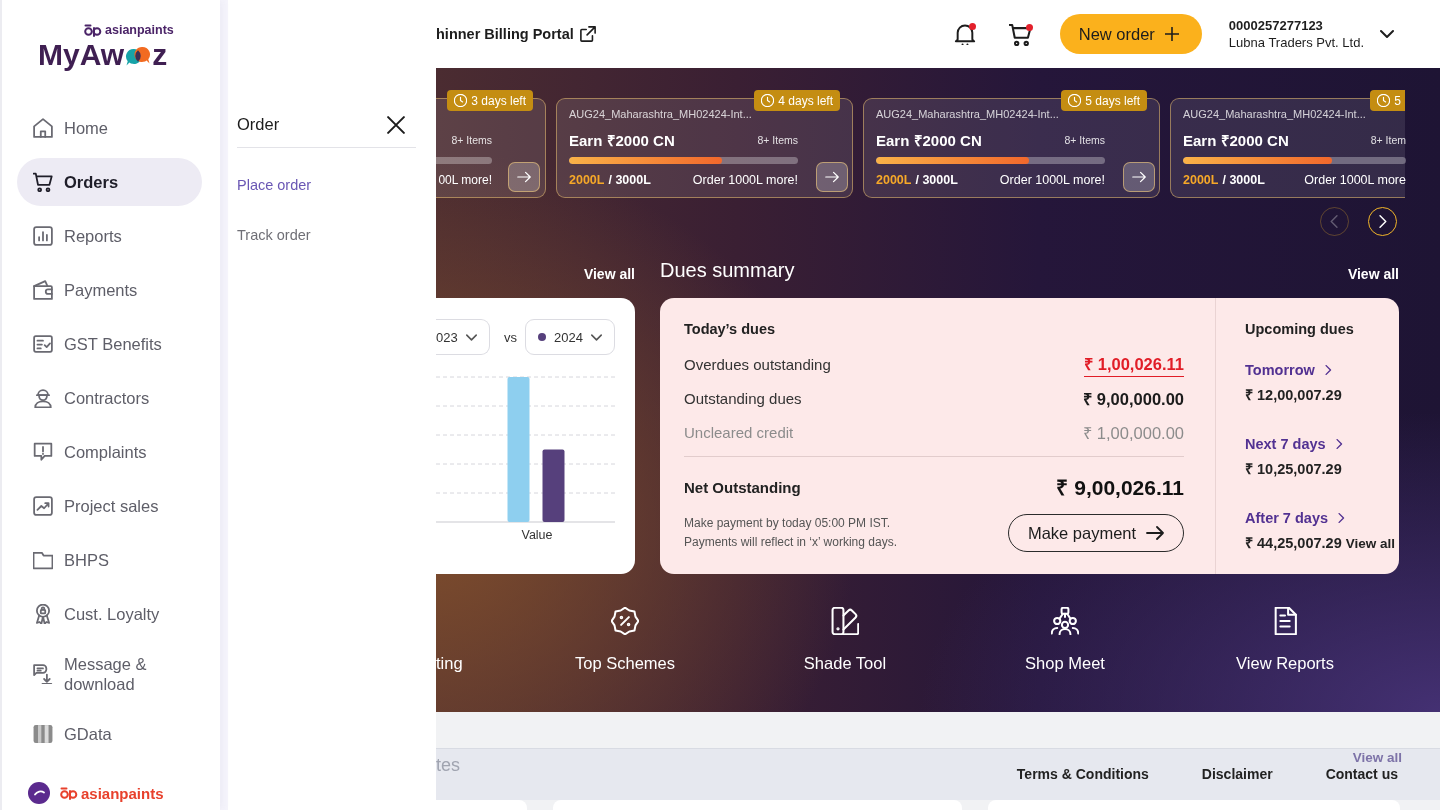 Image resolution: width=1440 pixels, height=810 pixels. I want to click on section-title: tes, so click(448, 765).